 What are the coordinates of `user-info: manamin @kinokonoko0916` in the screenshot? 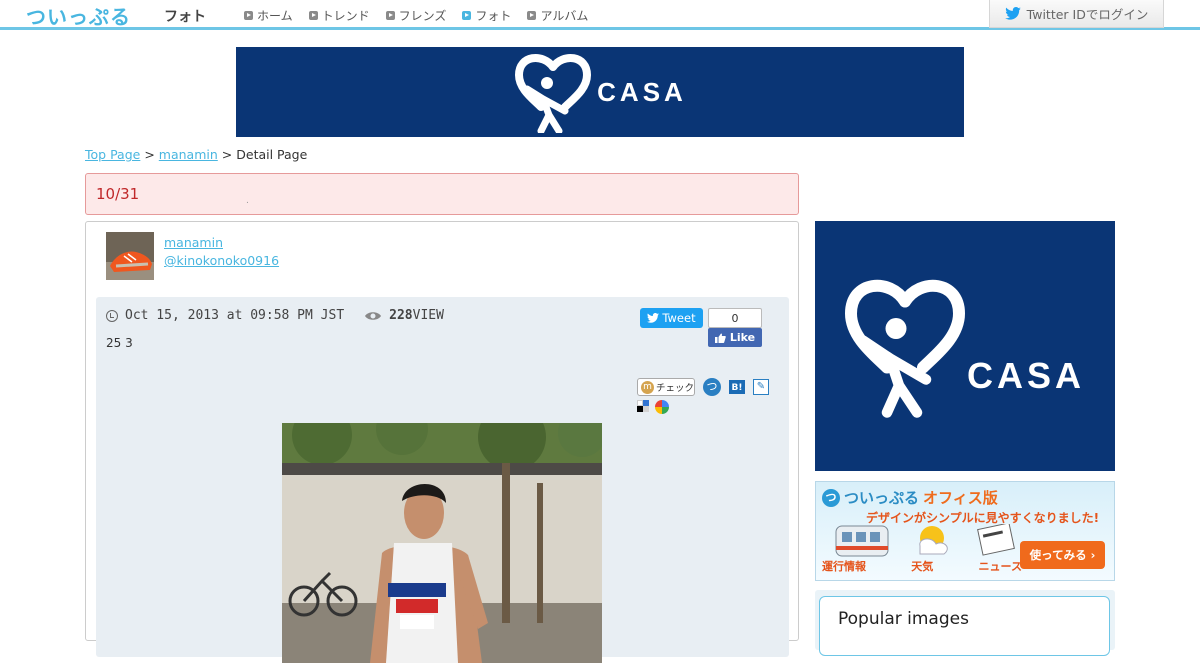 It's located at (221, 252).